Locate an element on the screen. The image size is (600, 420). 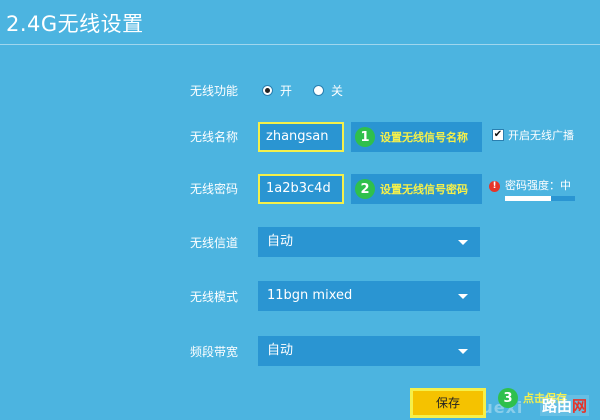
bandwidth-select: 自动 is located at coordinates (369, 351).